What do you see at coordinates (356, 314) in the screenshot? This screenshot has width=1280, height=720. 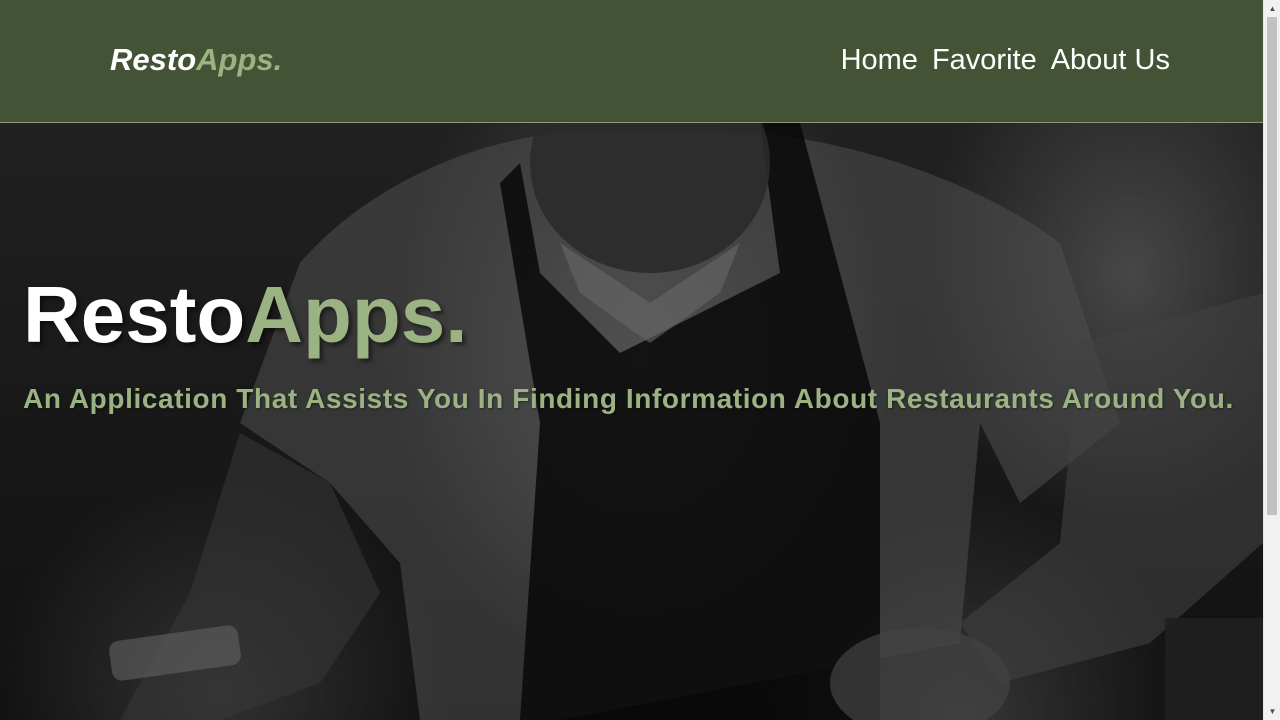 I see `hero-title-accent: Apps.` at bounding box center [356, 314].